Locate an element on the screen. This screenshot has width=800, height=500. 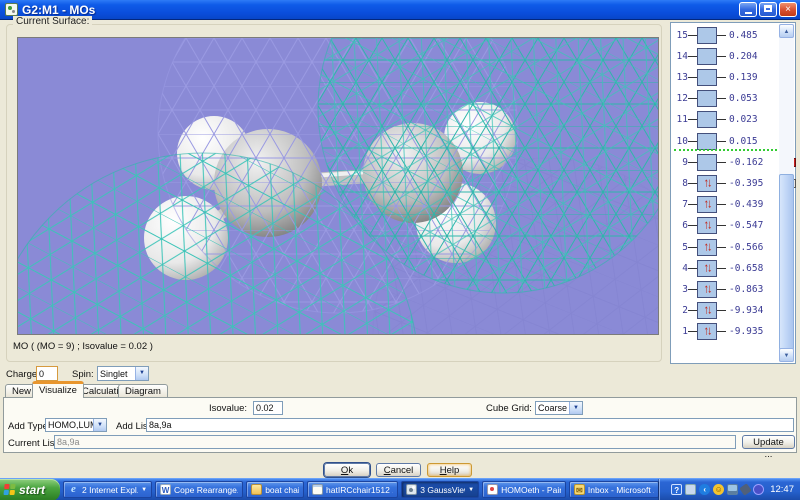
mo-row-6: 6 ↑ ↓ -0.547 is located at coordinates (725, 226).